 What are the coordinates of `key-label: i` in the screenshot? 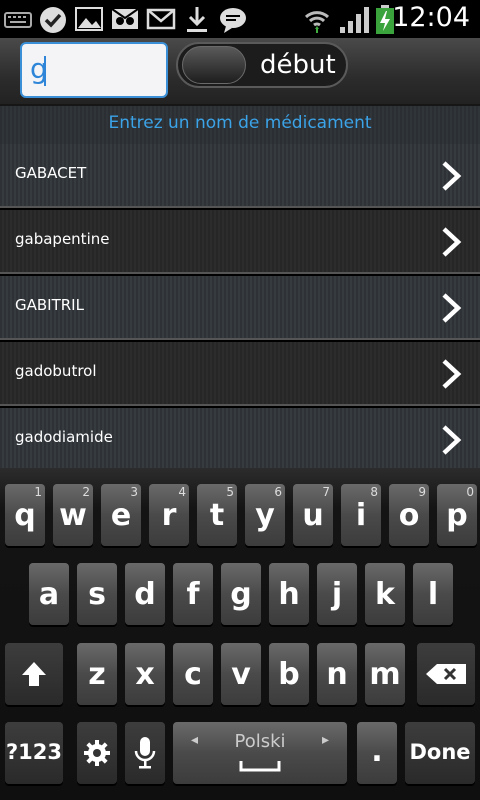 It's located at (361, 515).